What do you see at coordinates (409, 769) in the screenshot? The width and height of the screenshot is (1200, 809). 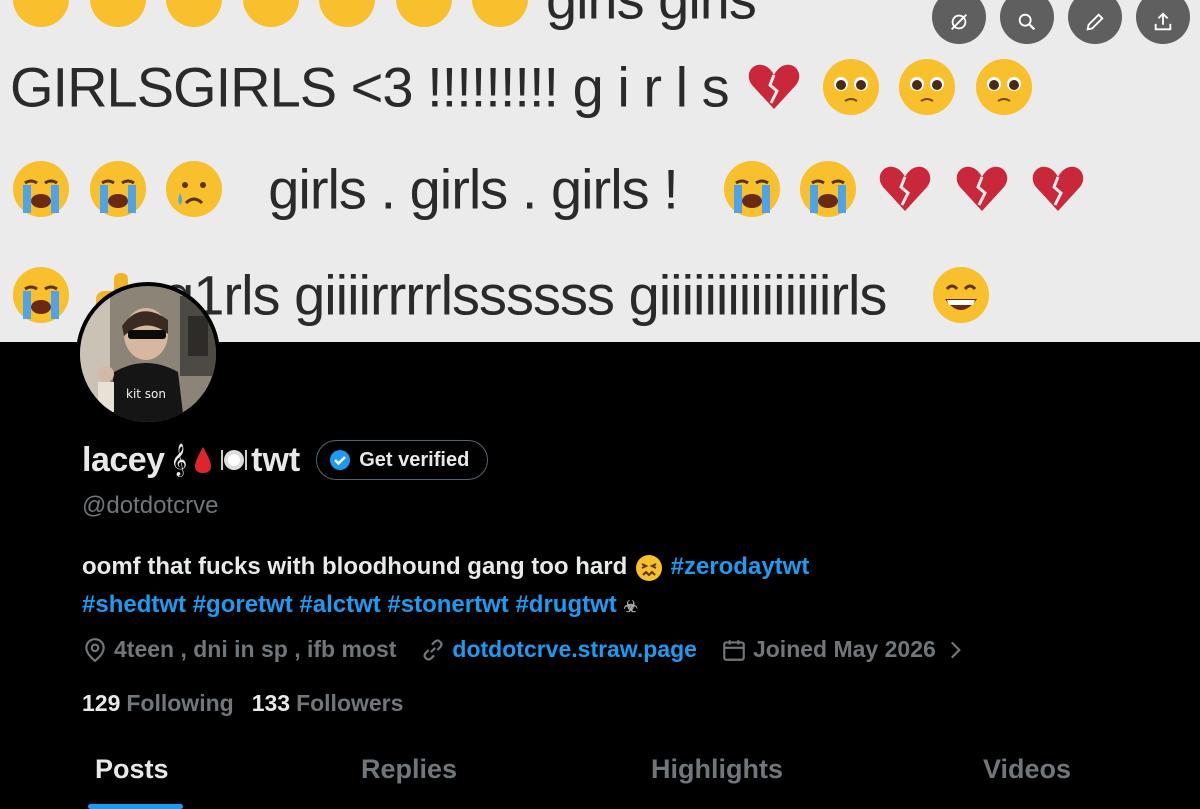 I see `tab-replies: Replies` at bounding box center [409, 769].